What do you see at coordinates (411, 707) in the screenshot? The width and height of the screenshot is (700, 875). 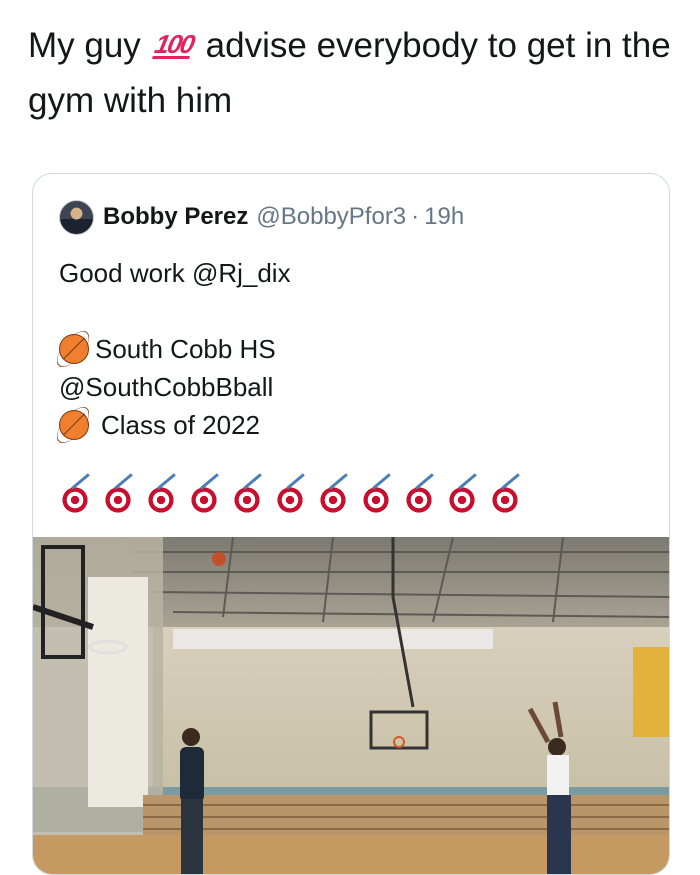 I see `back-wall` at bounding box center [411, 707].